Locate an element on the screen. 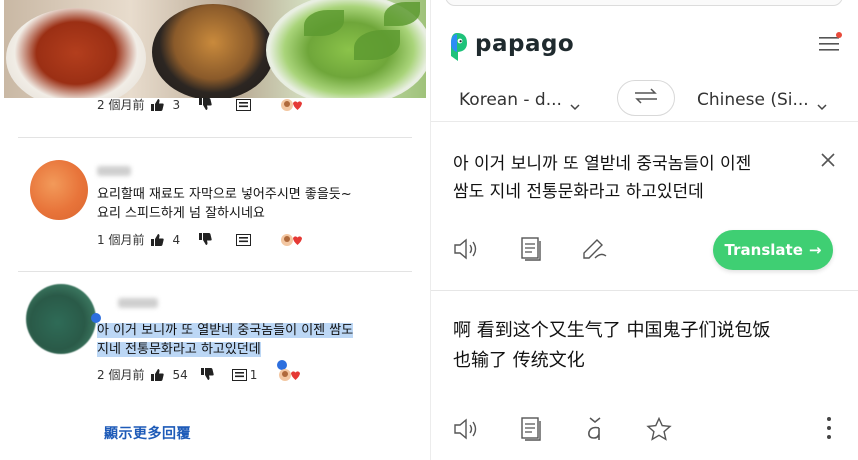 Image resolution: width=858 pixels, height=460 pixels. source-text-line: 쌈도 지네 전통문화라고 하고있던데 is located at coordinates (578, 192).